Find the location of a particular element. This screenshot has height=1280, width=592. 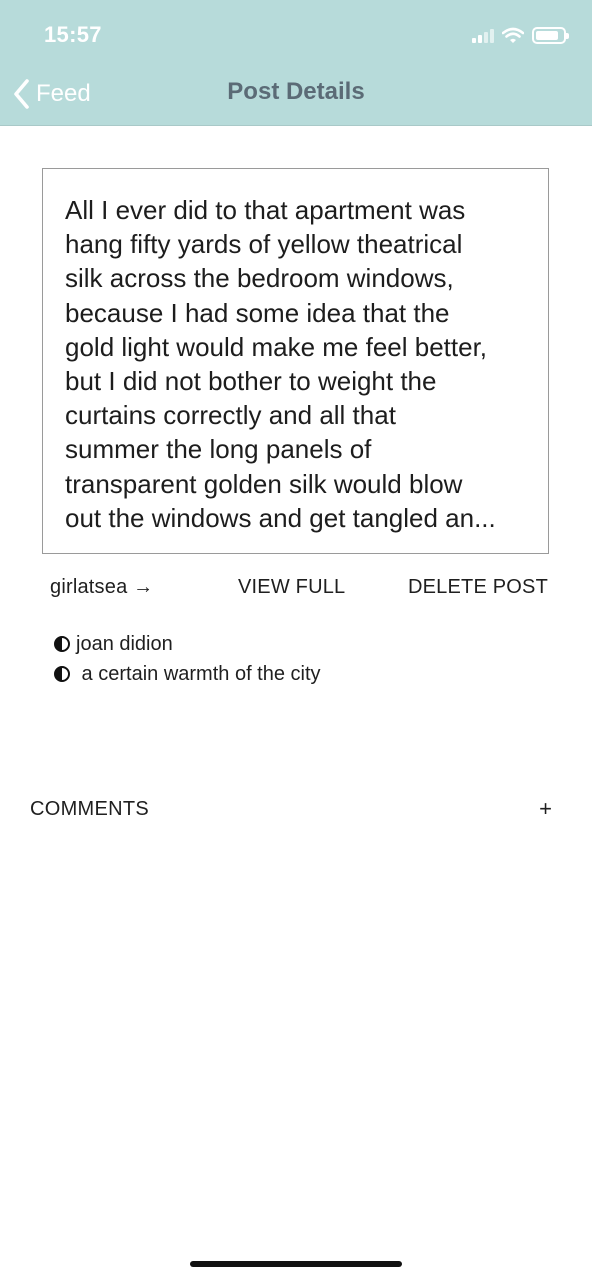

tag-label: joan didion is located at coordinates (124, 643).